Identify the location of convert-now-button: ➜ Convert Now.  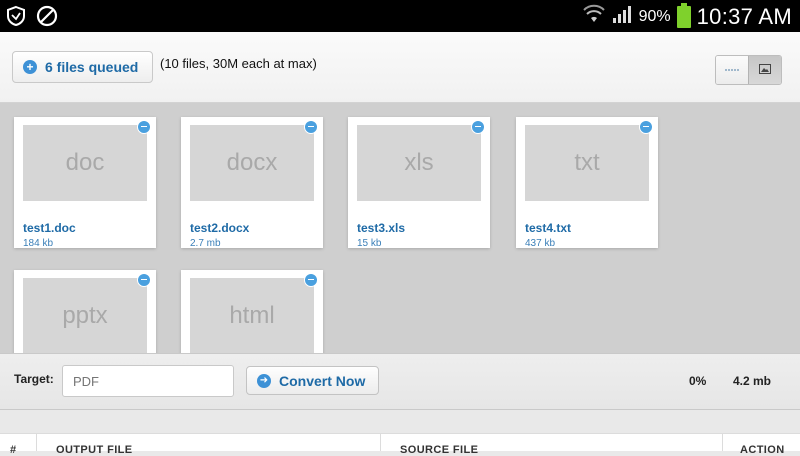
(312, 380).